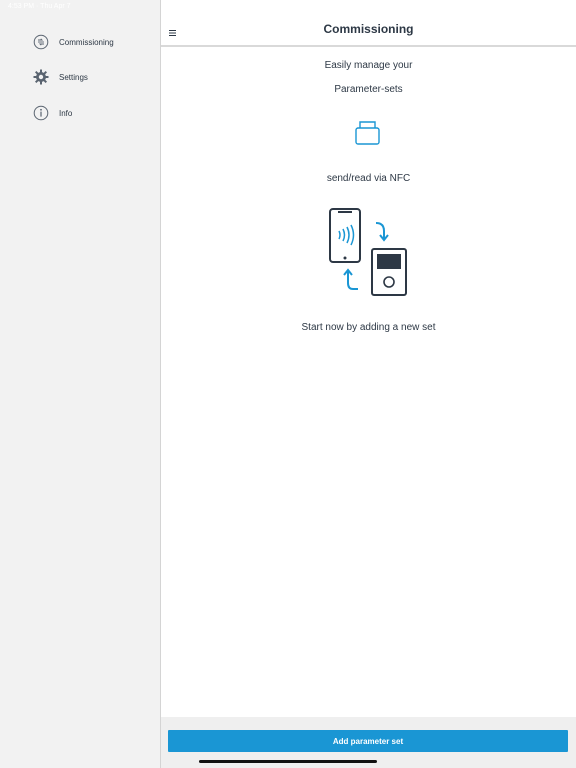 This screenshot has height=768, width=576. I want to click on call-to-action-text: Start now by adding a new set, so click(368, 327).